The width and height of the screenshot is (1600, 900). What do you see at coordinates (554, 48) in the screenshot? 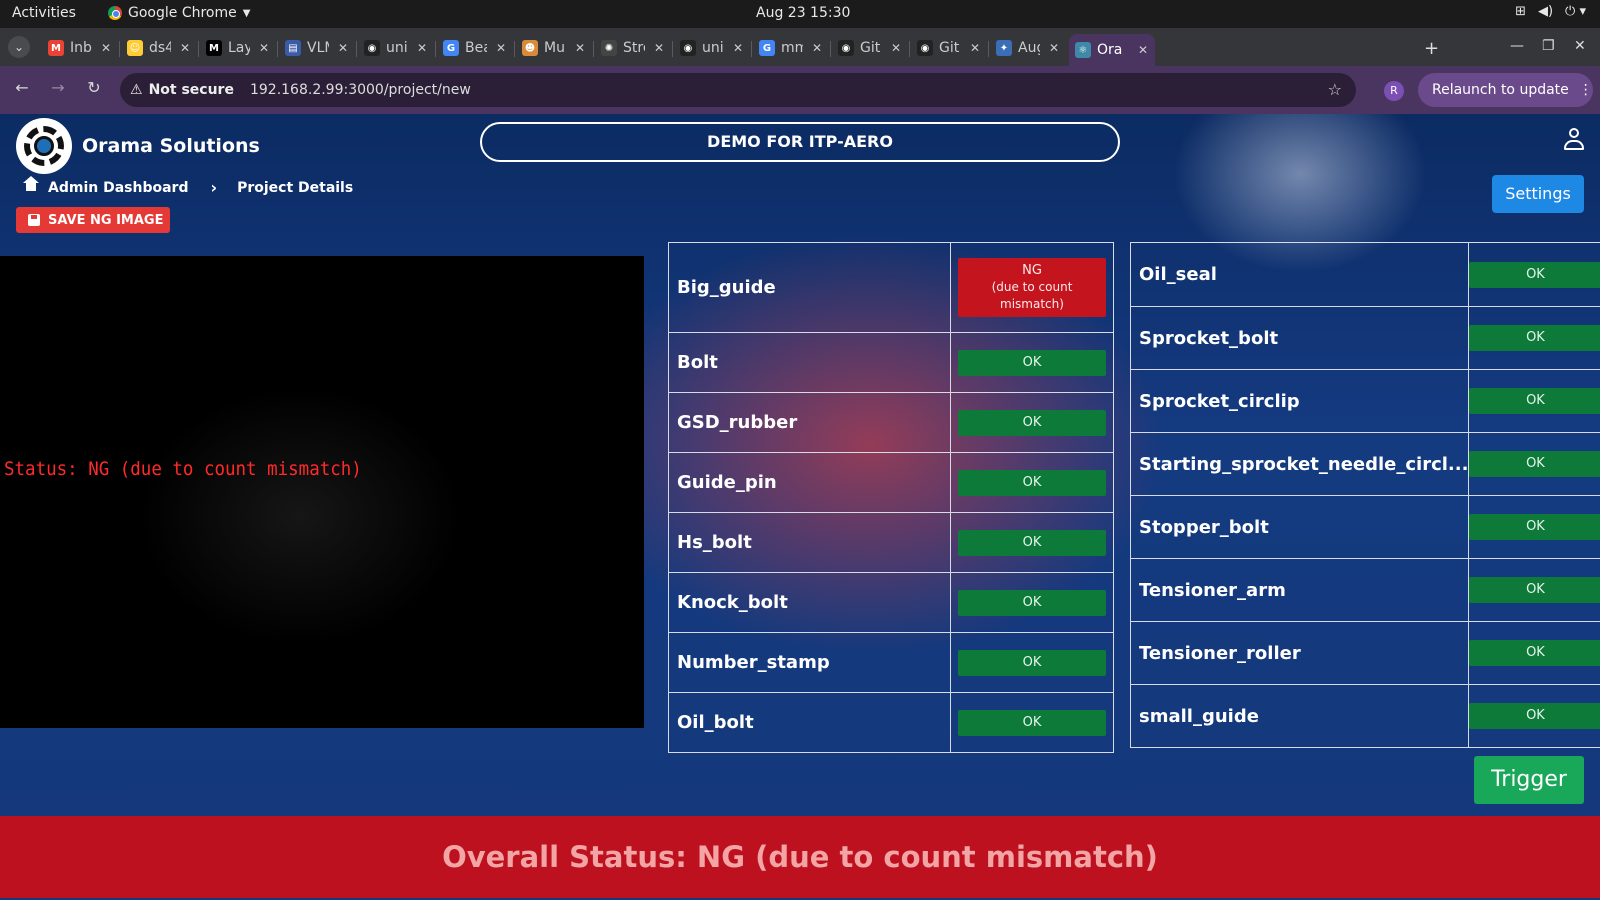
I see `browser-tab: ☻ Mul ✕` at bounding box center [554, 48].